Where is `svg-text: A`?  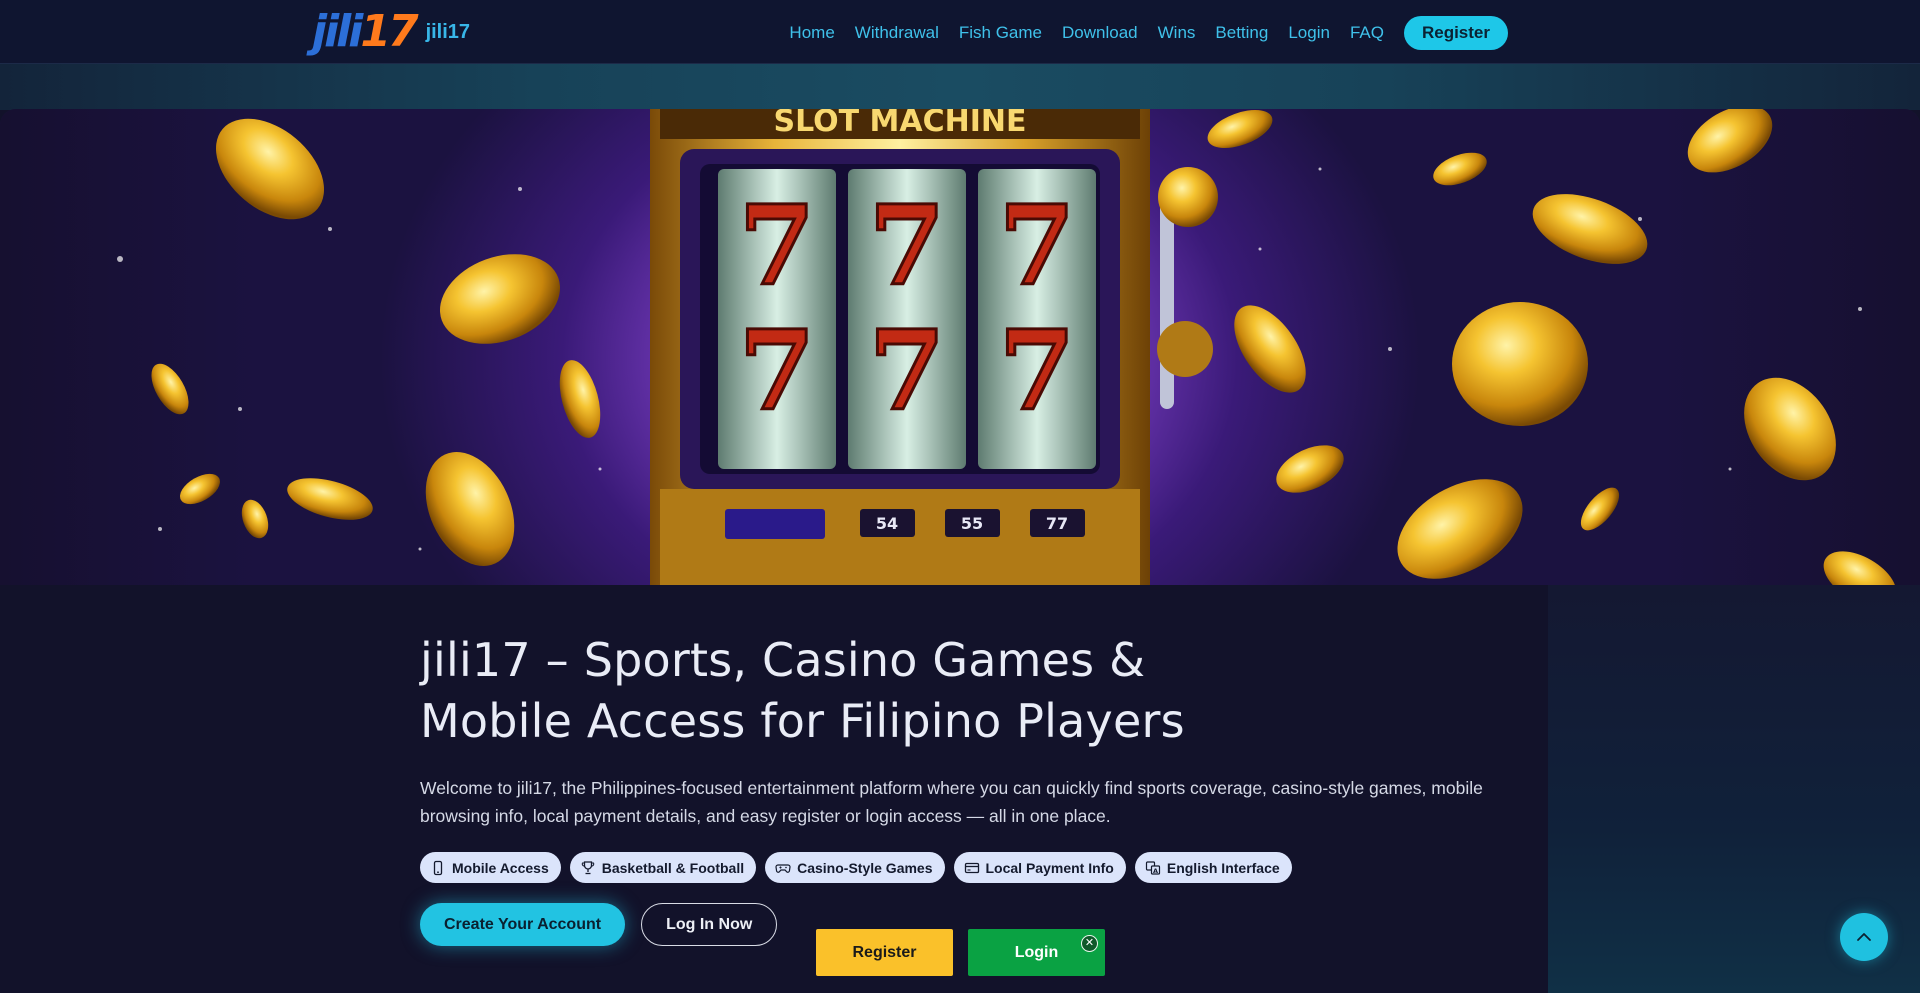 svg-text: A is located at coordinates (1155, 870).